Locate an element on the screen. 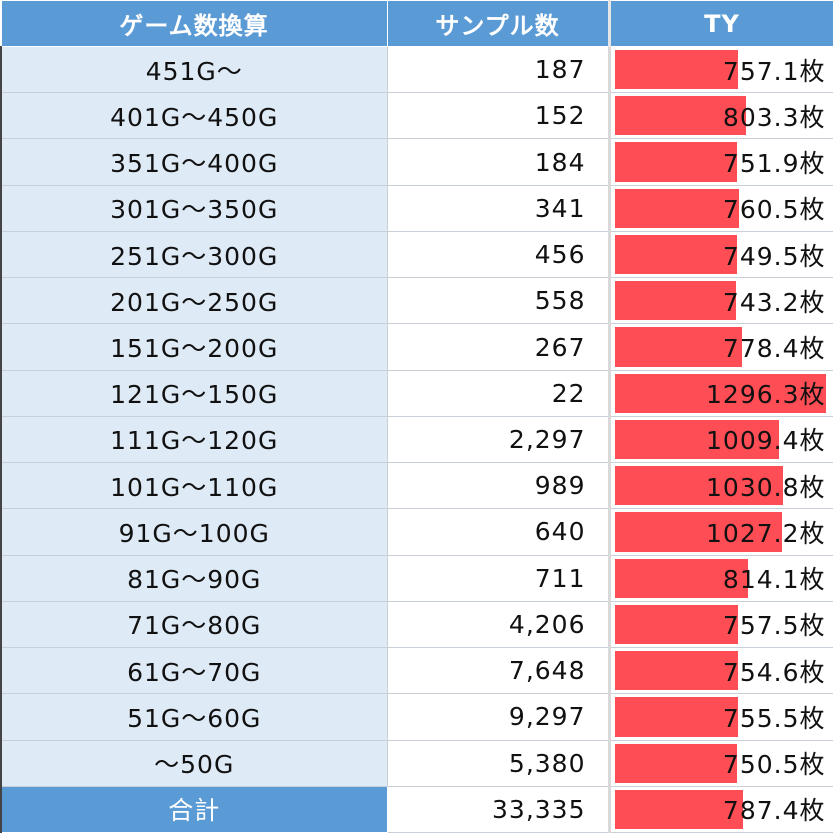 The image size is (833, 833). ty-value: 751.9枚 is located at coordinates (774, 164).